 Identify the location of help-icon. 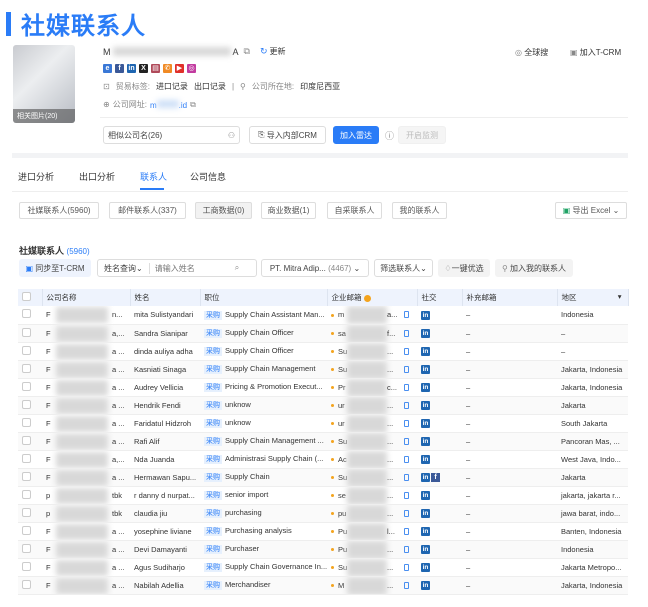
(367, 298).